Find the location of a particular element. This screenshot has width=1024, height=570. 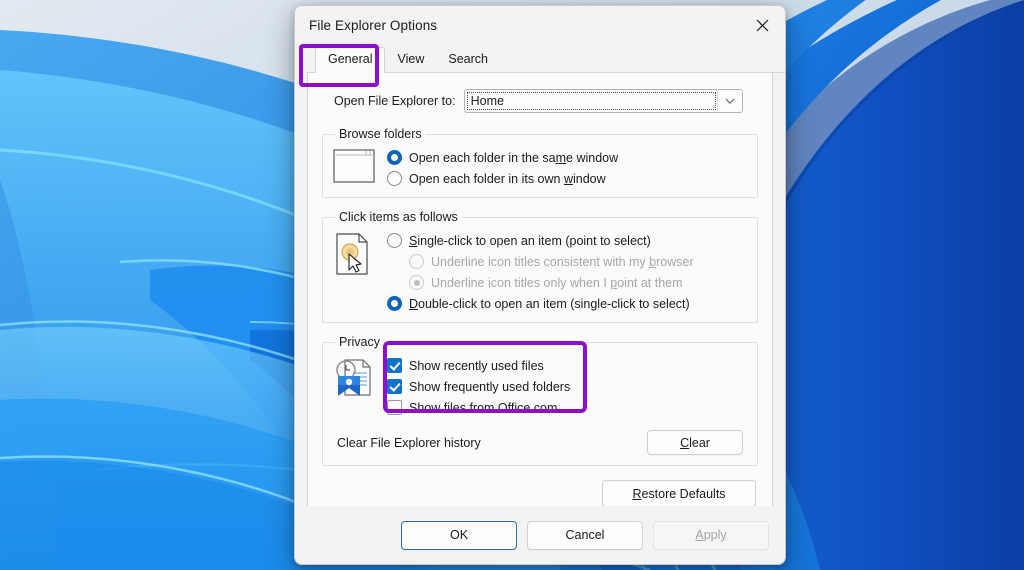

tab-search: Search is located at coordinates (468, 60).